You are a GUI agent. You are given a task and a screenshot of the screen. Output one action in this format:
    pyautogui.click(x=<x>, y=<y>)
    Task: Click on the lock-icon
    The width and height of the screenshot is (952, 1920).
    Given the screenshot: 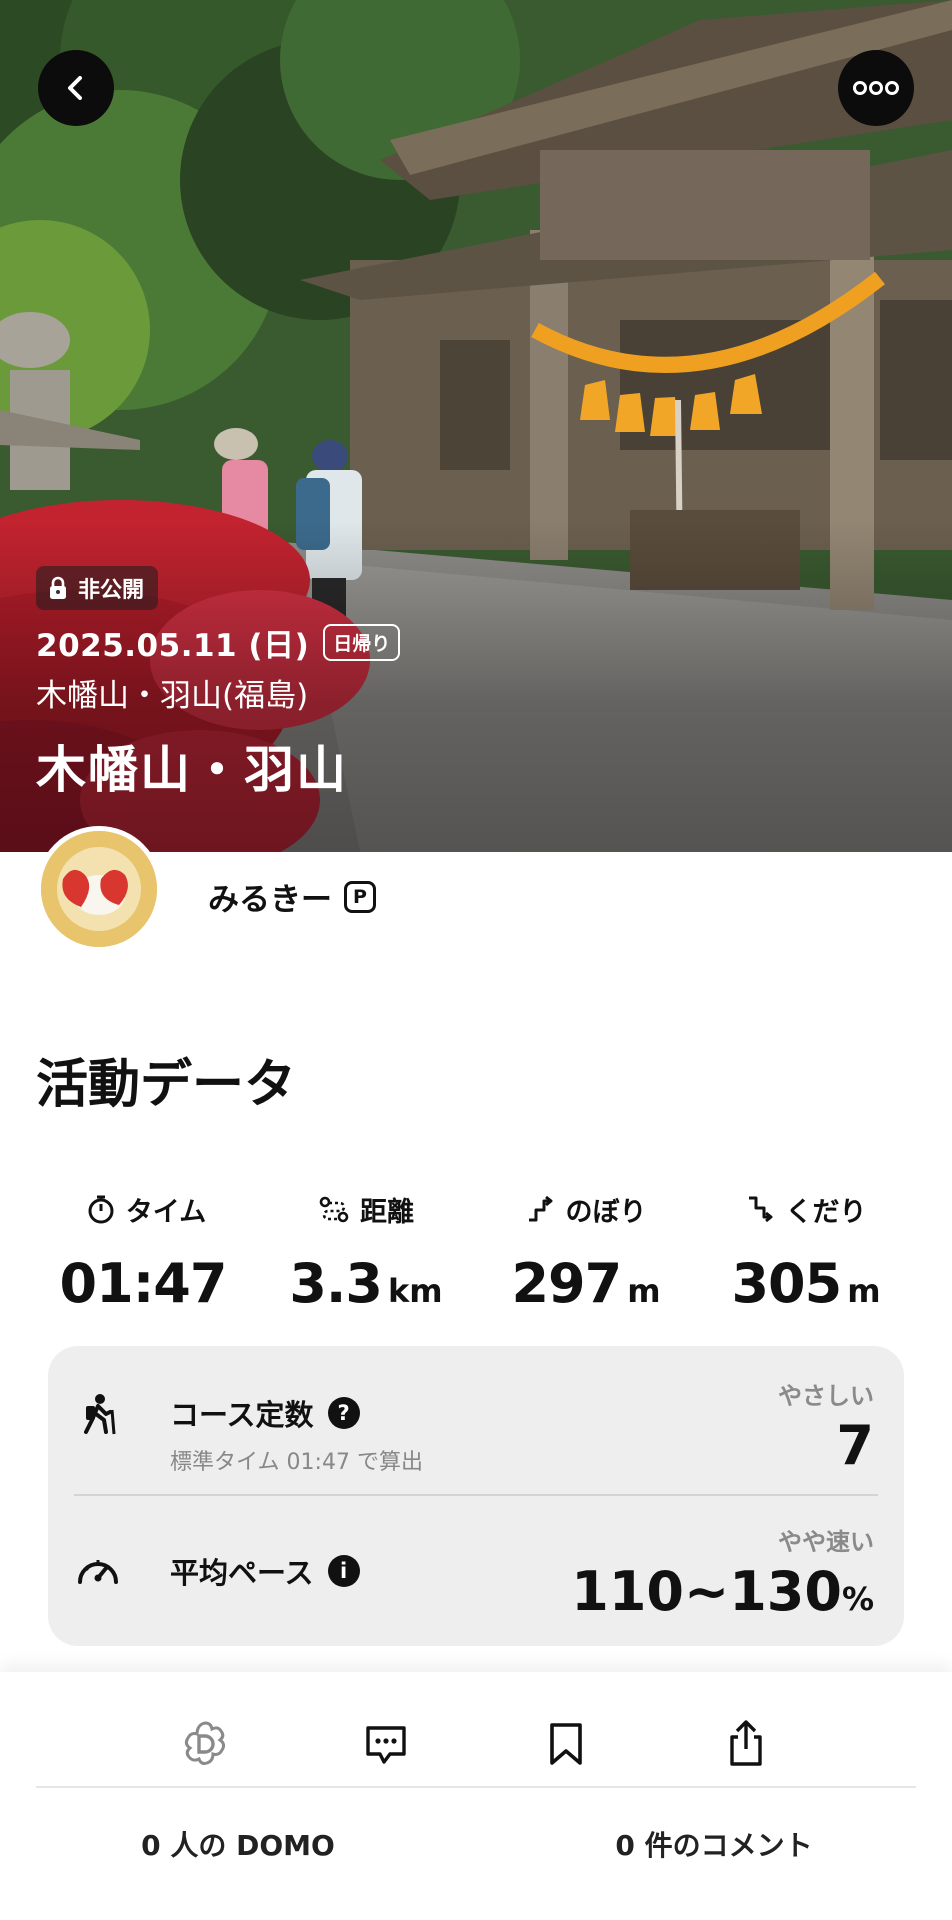 What is the action you would take?
    pyautogui.click(x=58, y=587)
    